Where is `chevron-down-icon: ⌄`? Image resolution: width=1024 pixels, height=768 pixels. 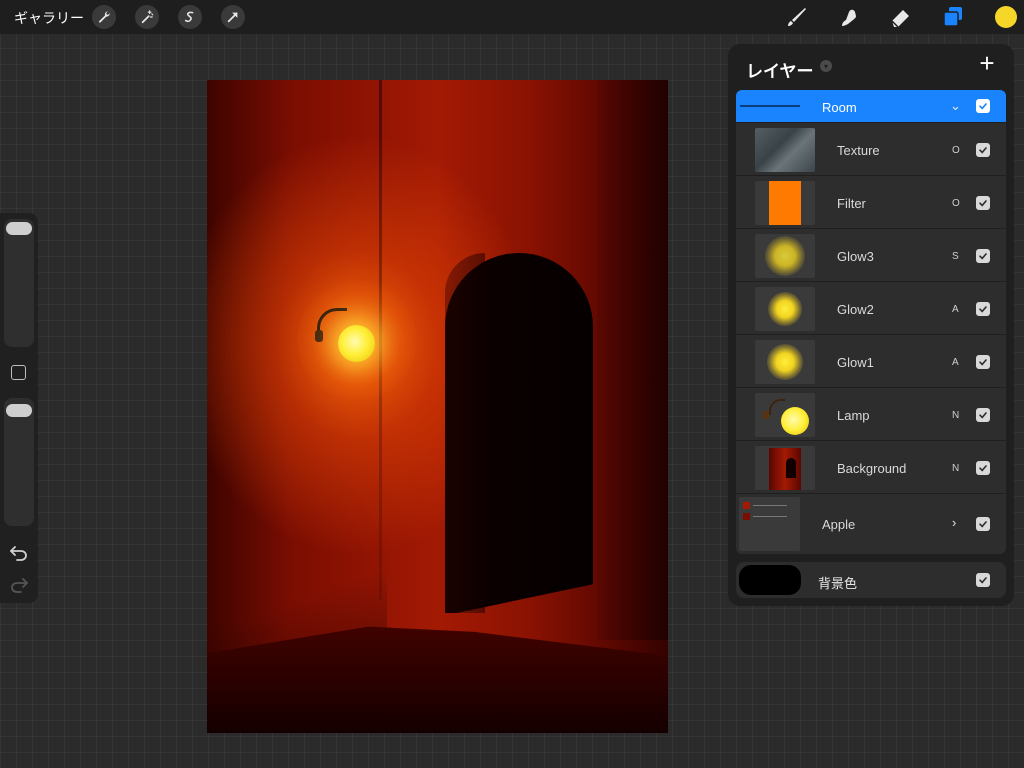 chevron-down-icon: ⌄ is located at coordinates (955, 106).